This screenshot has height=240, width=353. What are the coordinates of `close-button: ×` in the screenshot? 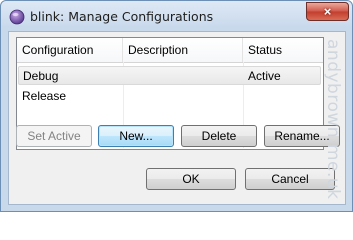 It's located at (327, 11).